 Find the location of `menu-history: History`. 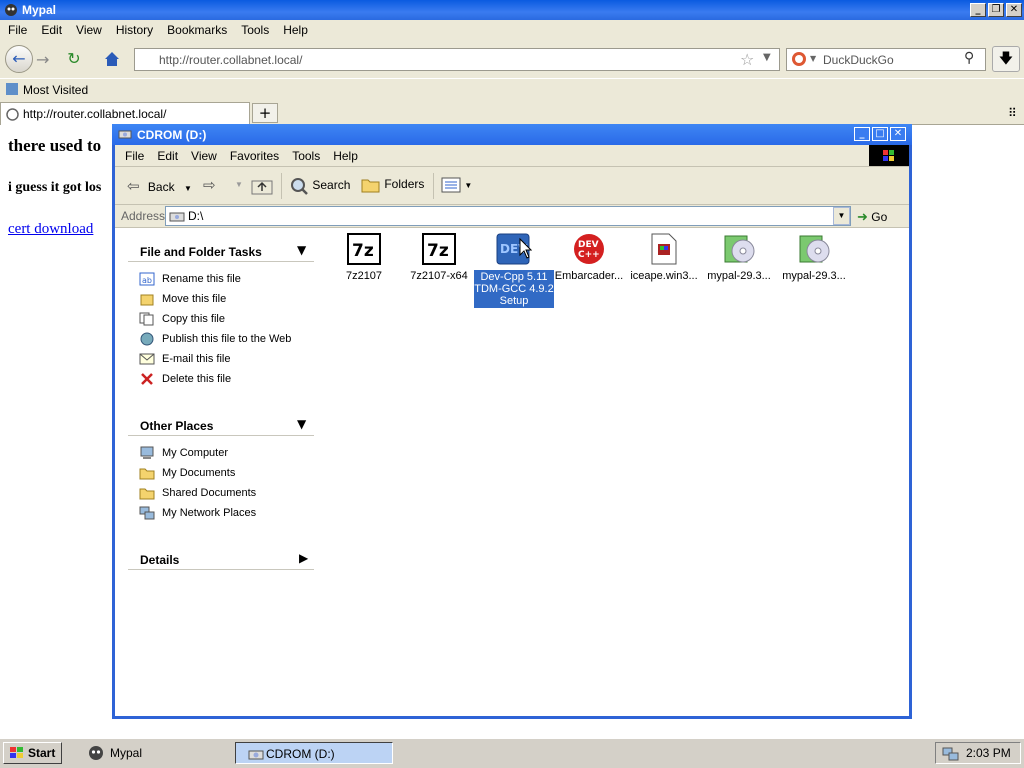

menu-history: History is located at coordinates (134, 28).